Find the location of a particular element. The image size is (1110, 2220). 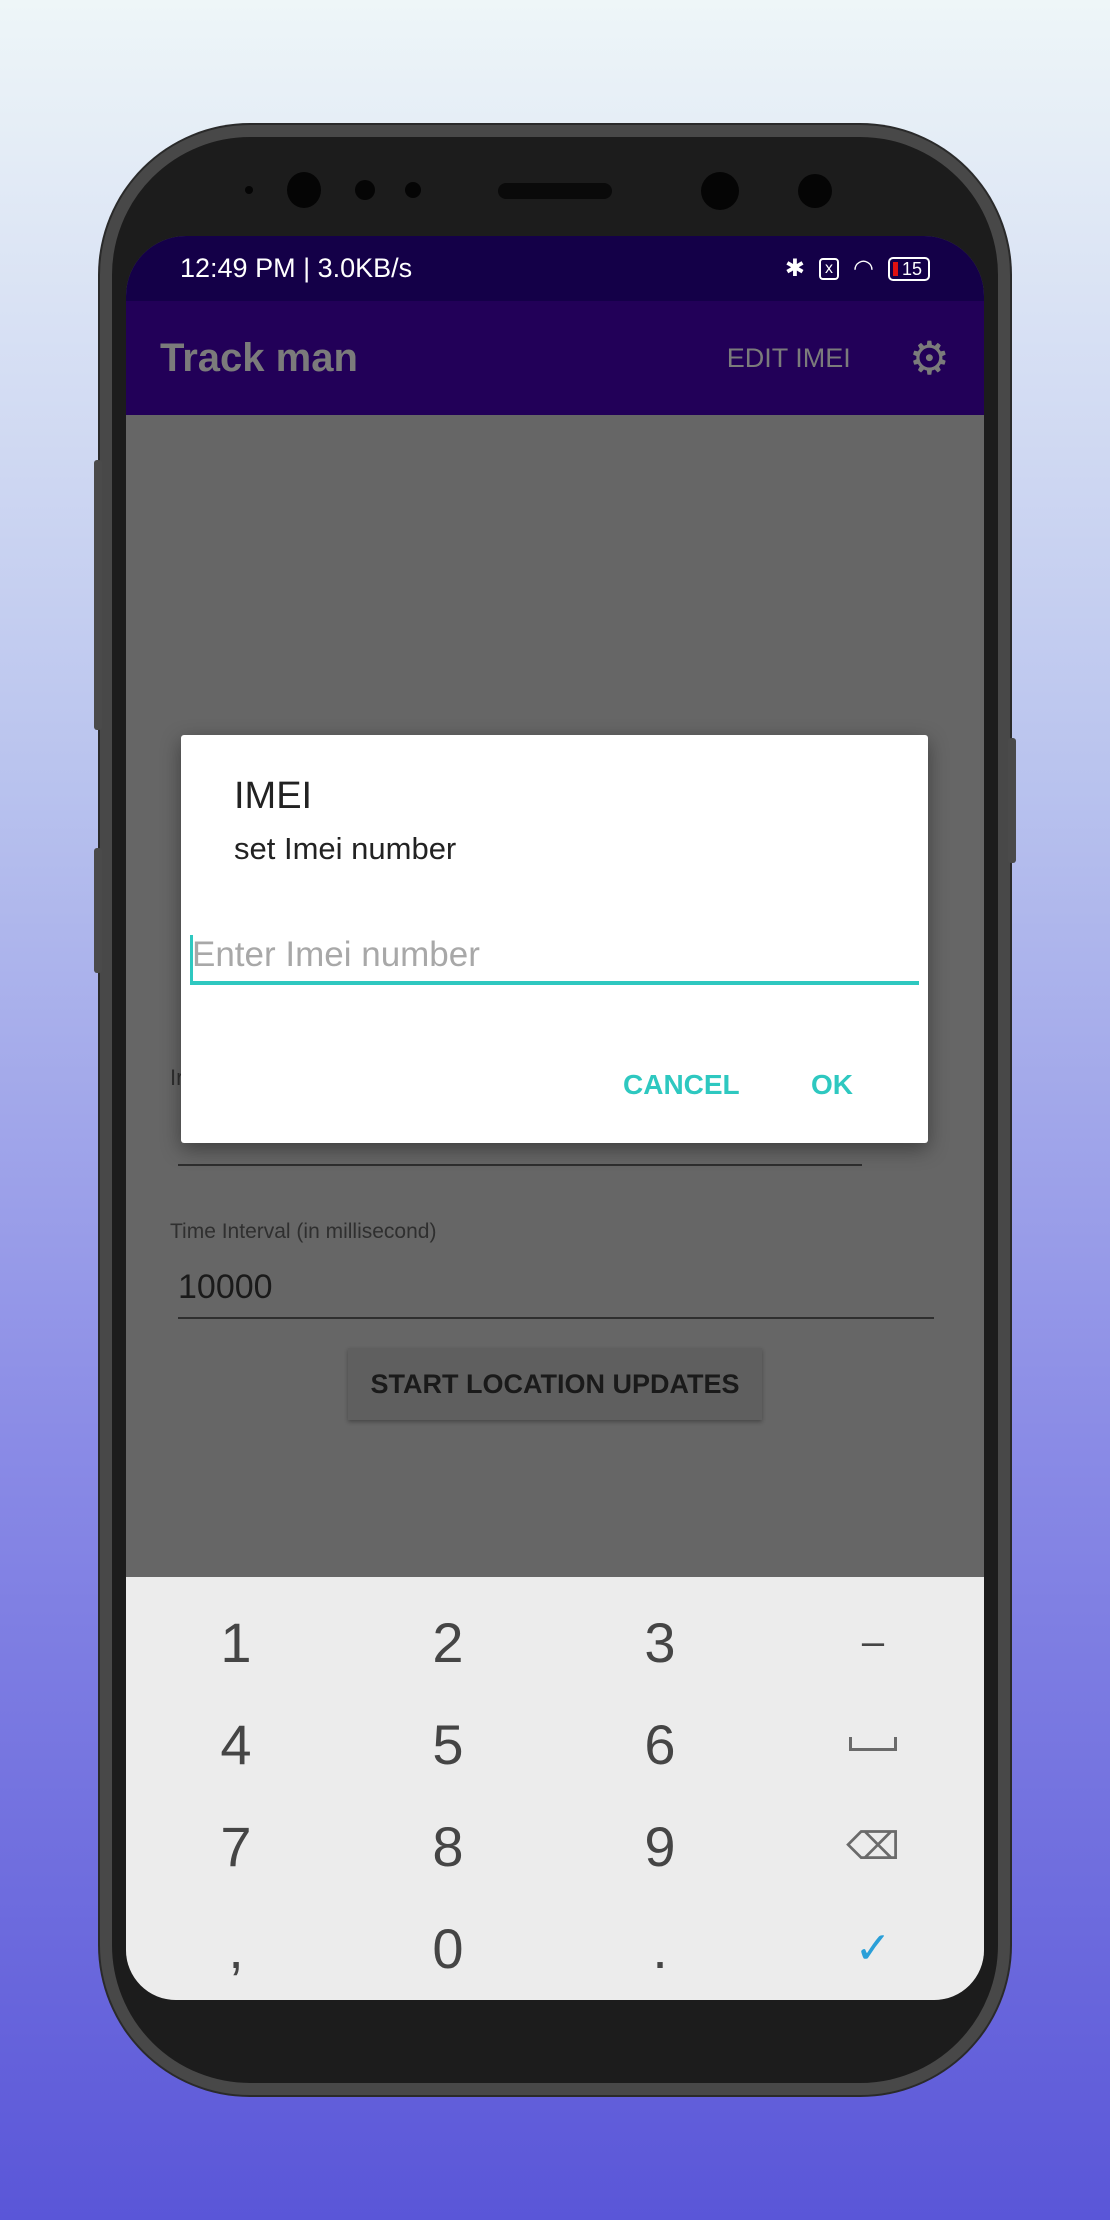

key-period: . is located at coordinates (660, 1948).